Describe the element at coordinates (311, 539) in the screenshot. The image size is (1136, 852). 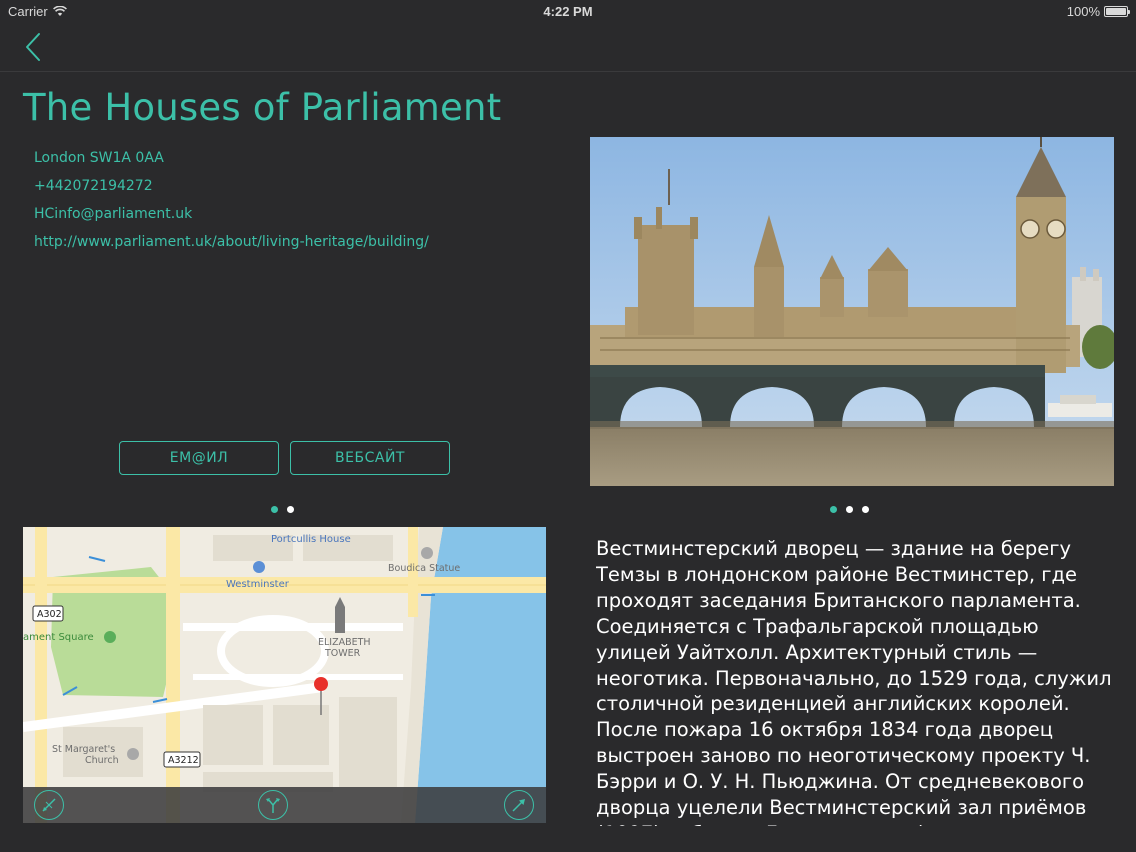
I see `map-label-portcullis: Portcullis House` at that location.